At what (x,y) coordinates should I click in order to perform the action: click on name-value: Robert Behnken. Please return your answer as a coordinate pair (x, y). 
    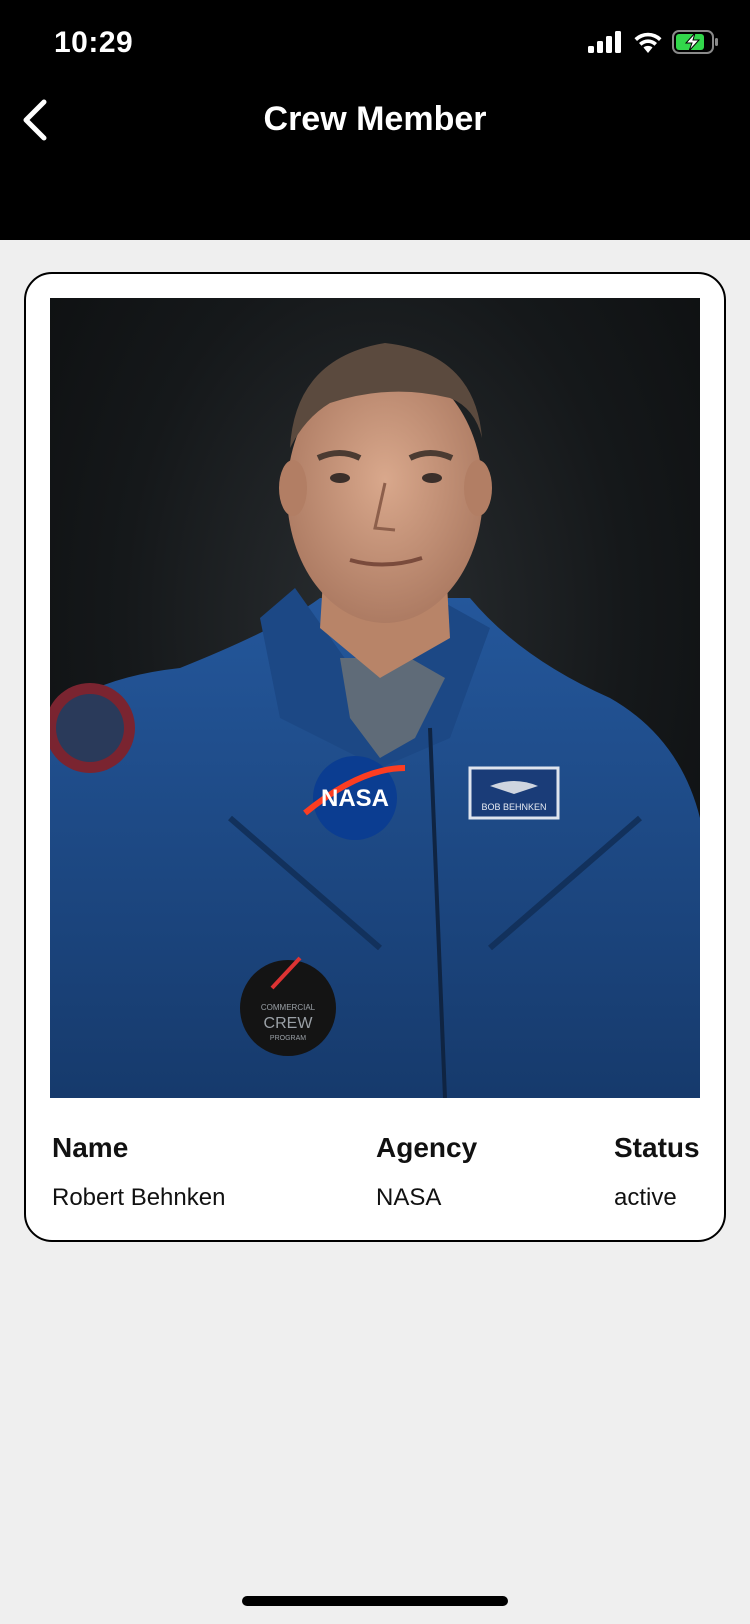
    Looking at the image, I should click on (139, 1197).